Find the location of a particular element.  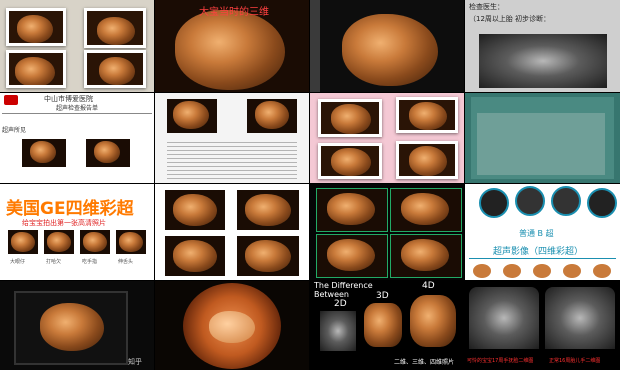

tile-machine-screen: 知乎 is located at coordinates (77, 325).